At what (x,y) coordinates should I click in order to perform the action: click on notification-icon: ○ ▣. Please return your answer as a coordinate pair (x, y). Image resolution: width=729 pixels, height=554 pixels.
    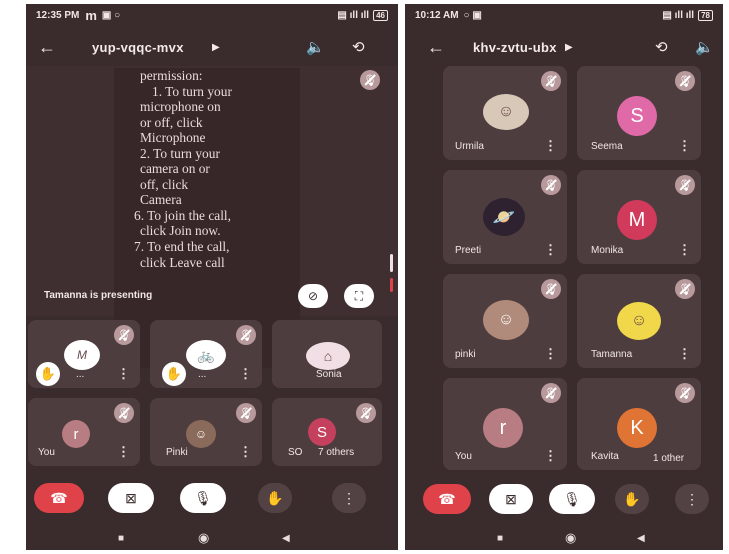
    Looking at the image, I should click on (472, 15).